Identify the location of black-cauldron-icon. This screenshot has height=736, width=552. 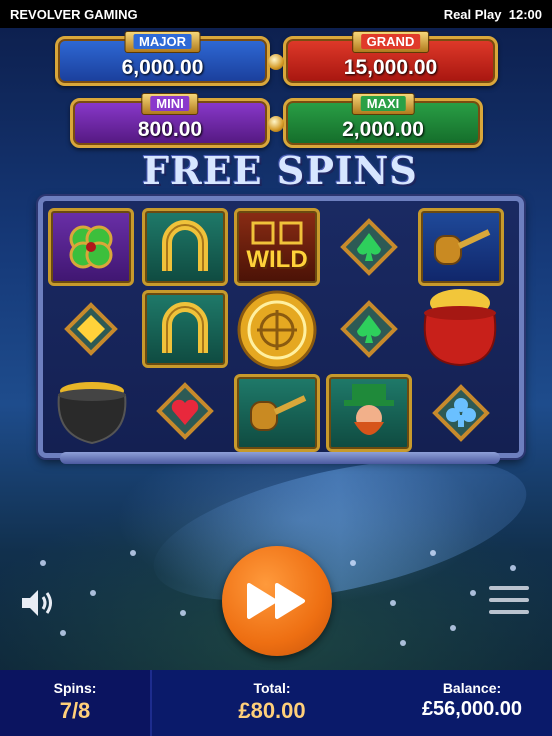
(92, 411).